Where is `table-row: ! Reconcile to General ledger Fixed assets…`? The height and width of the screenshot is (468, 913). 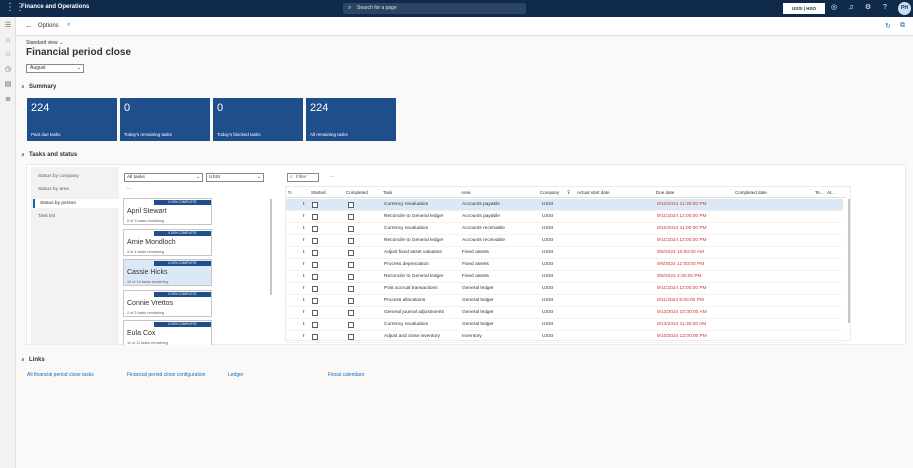
table-row: ! Reconcile to General ledger Fixed assets… is located at coordinates (564, 277).